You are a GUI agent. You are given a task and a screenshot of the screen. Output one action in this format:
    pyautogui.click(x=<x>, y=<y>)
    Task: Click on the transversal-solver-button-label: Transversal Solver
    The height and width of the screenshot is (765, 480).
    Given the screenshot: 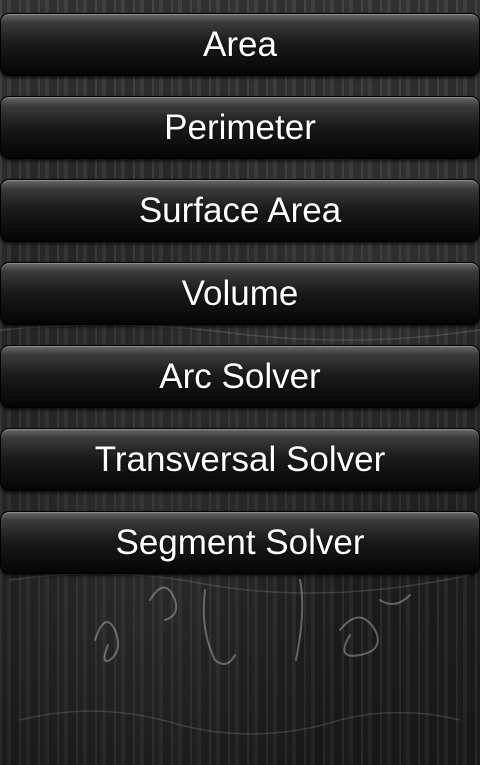 What is the action you would take?
    pyautogui.click(x=240, y=459)
    